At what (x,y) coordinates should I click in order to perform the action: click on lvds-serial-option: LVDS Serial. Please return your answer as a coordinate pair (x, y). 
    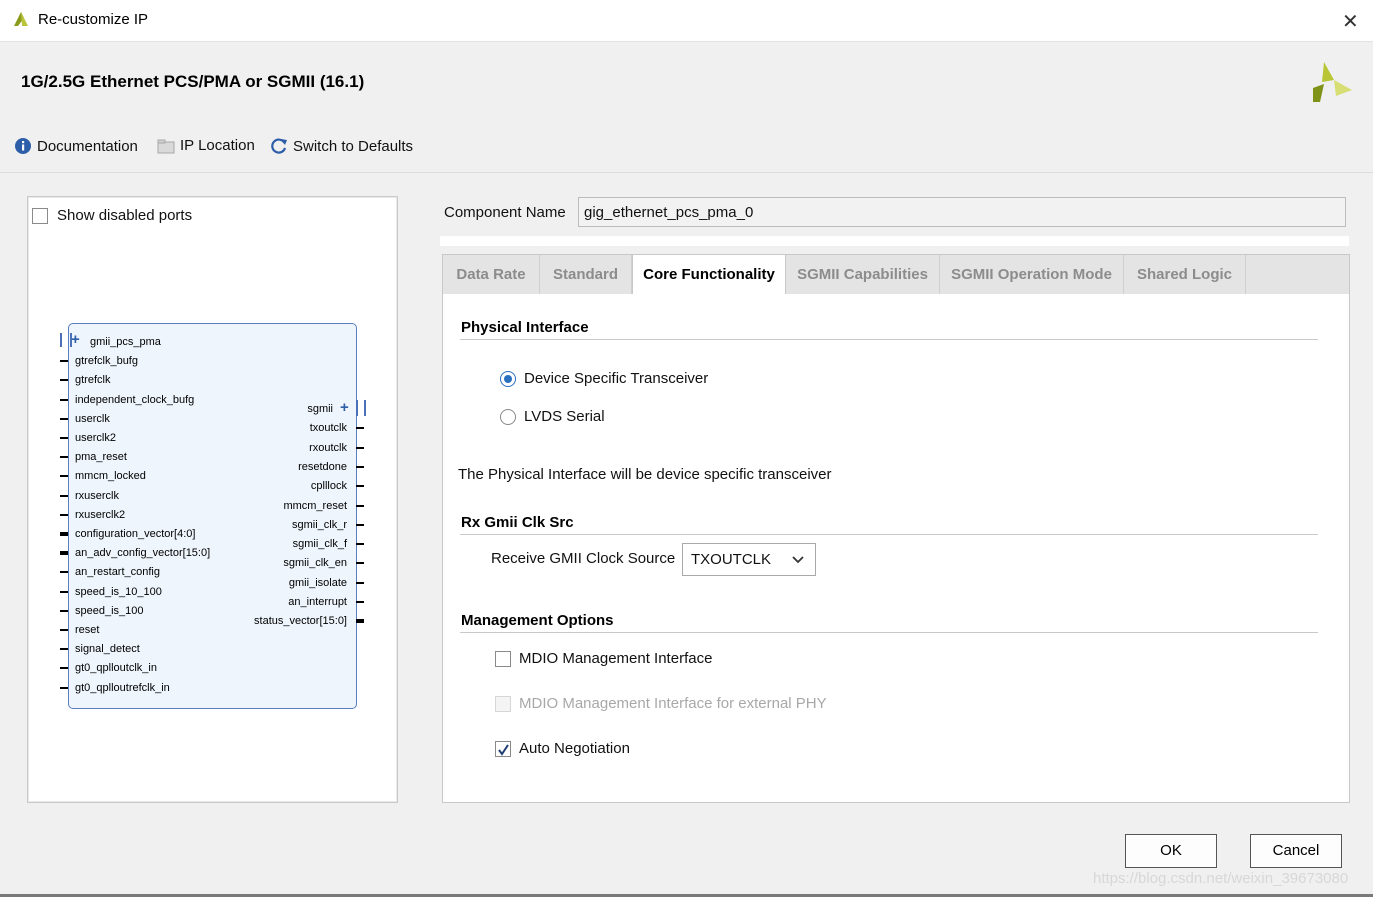
    Looking at the image, I should click on (552, 416).